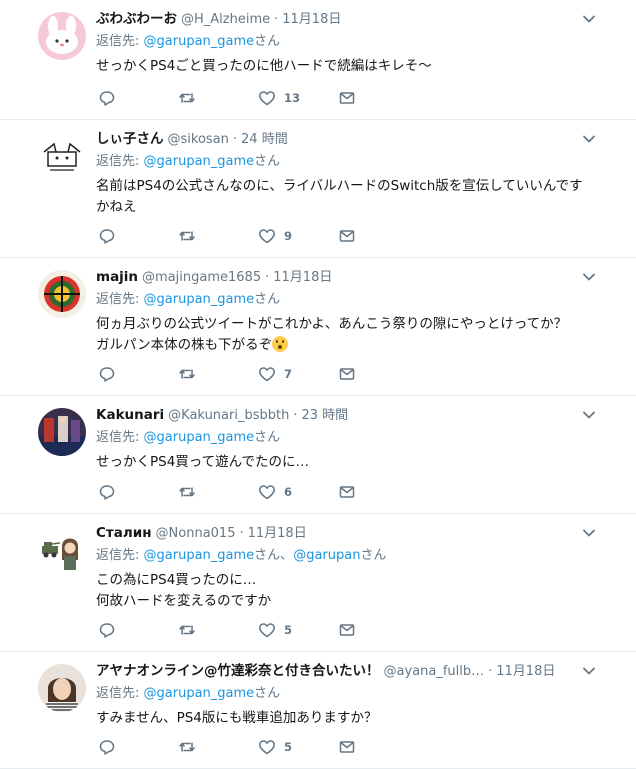 The height and width of the screenshot is (769, 636). What do you see at coordinates (184, 601) in the screenshot?
I see `tweet-text-line: 何故ハードを変えるのですか` at bounding box center [184, 601].